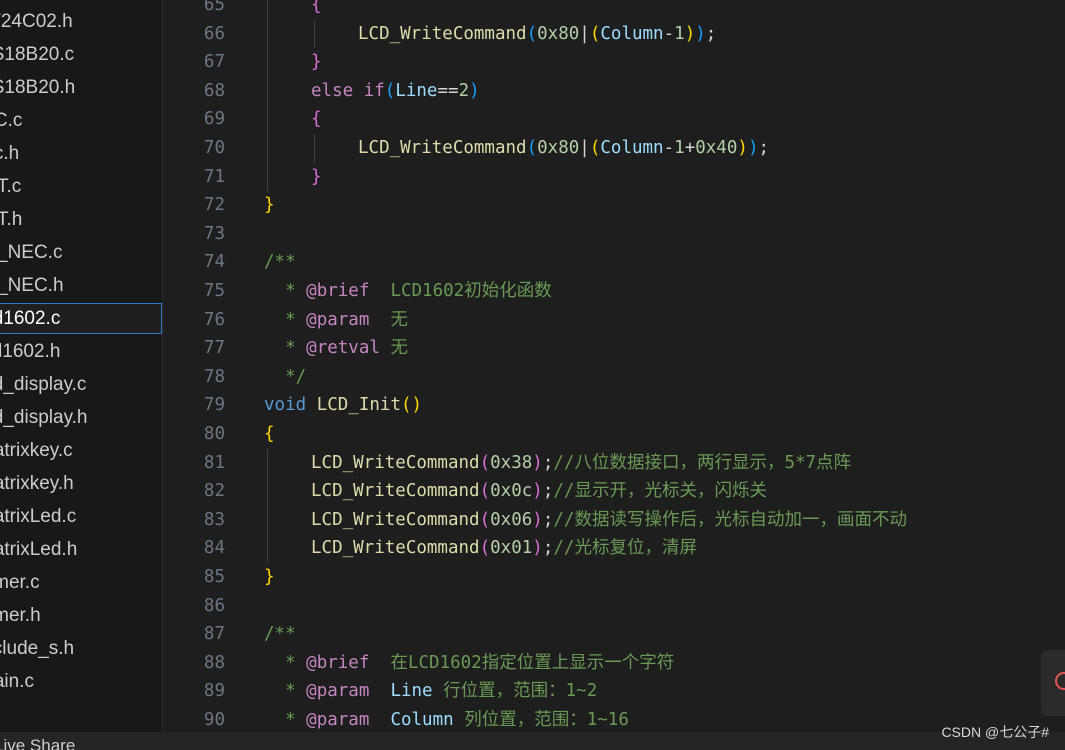 The image size is (1065, 750). Describe the element at coordinates (214, 405) in the screenshot. I see `line-number: 79` at that location.